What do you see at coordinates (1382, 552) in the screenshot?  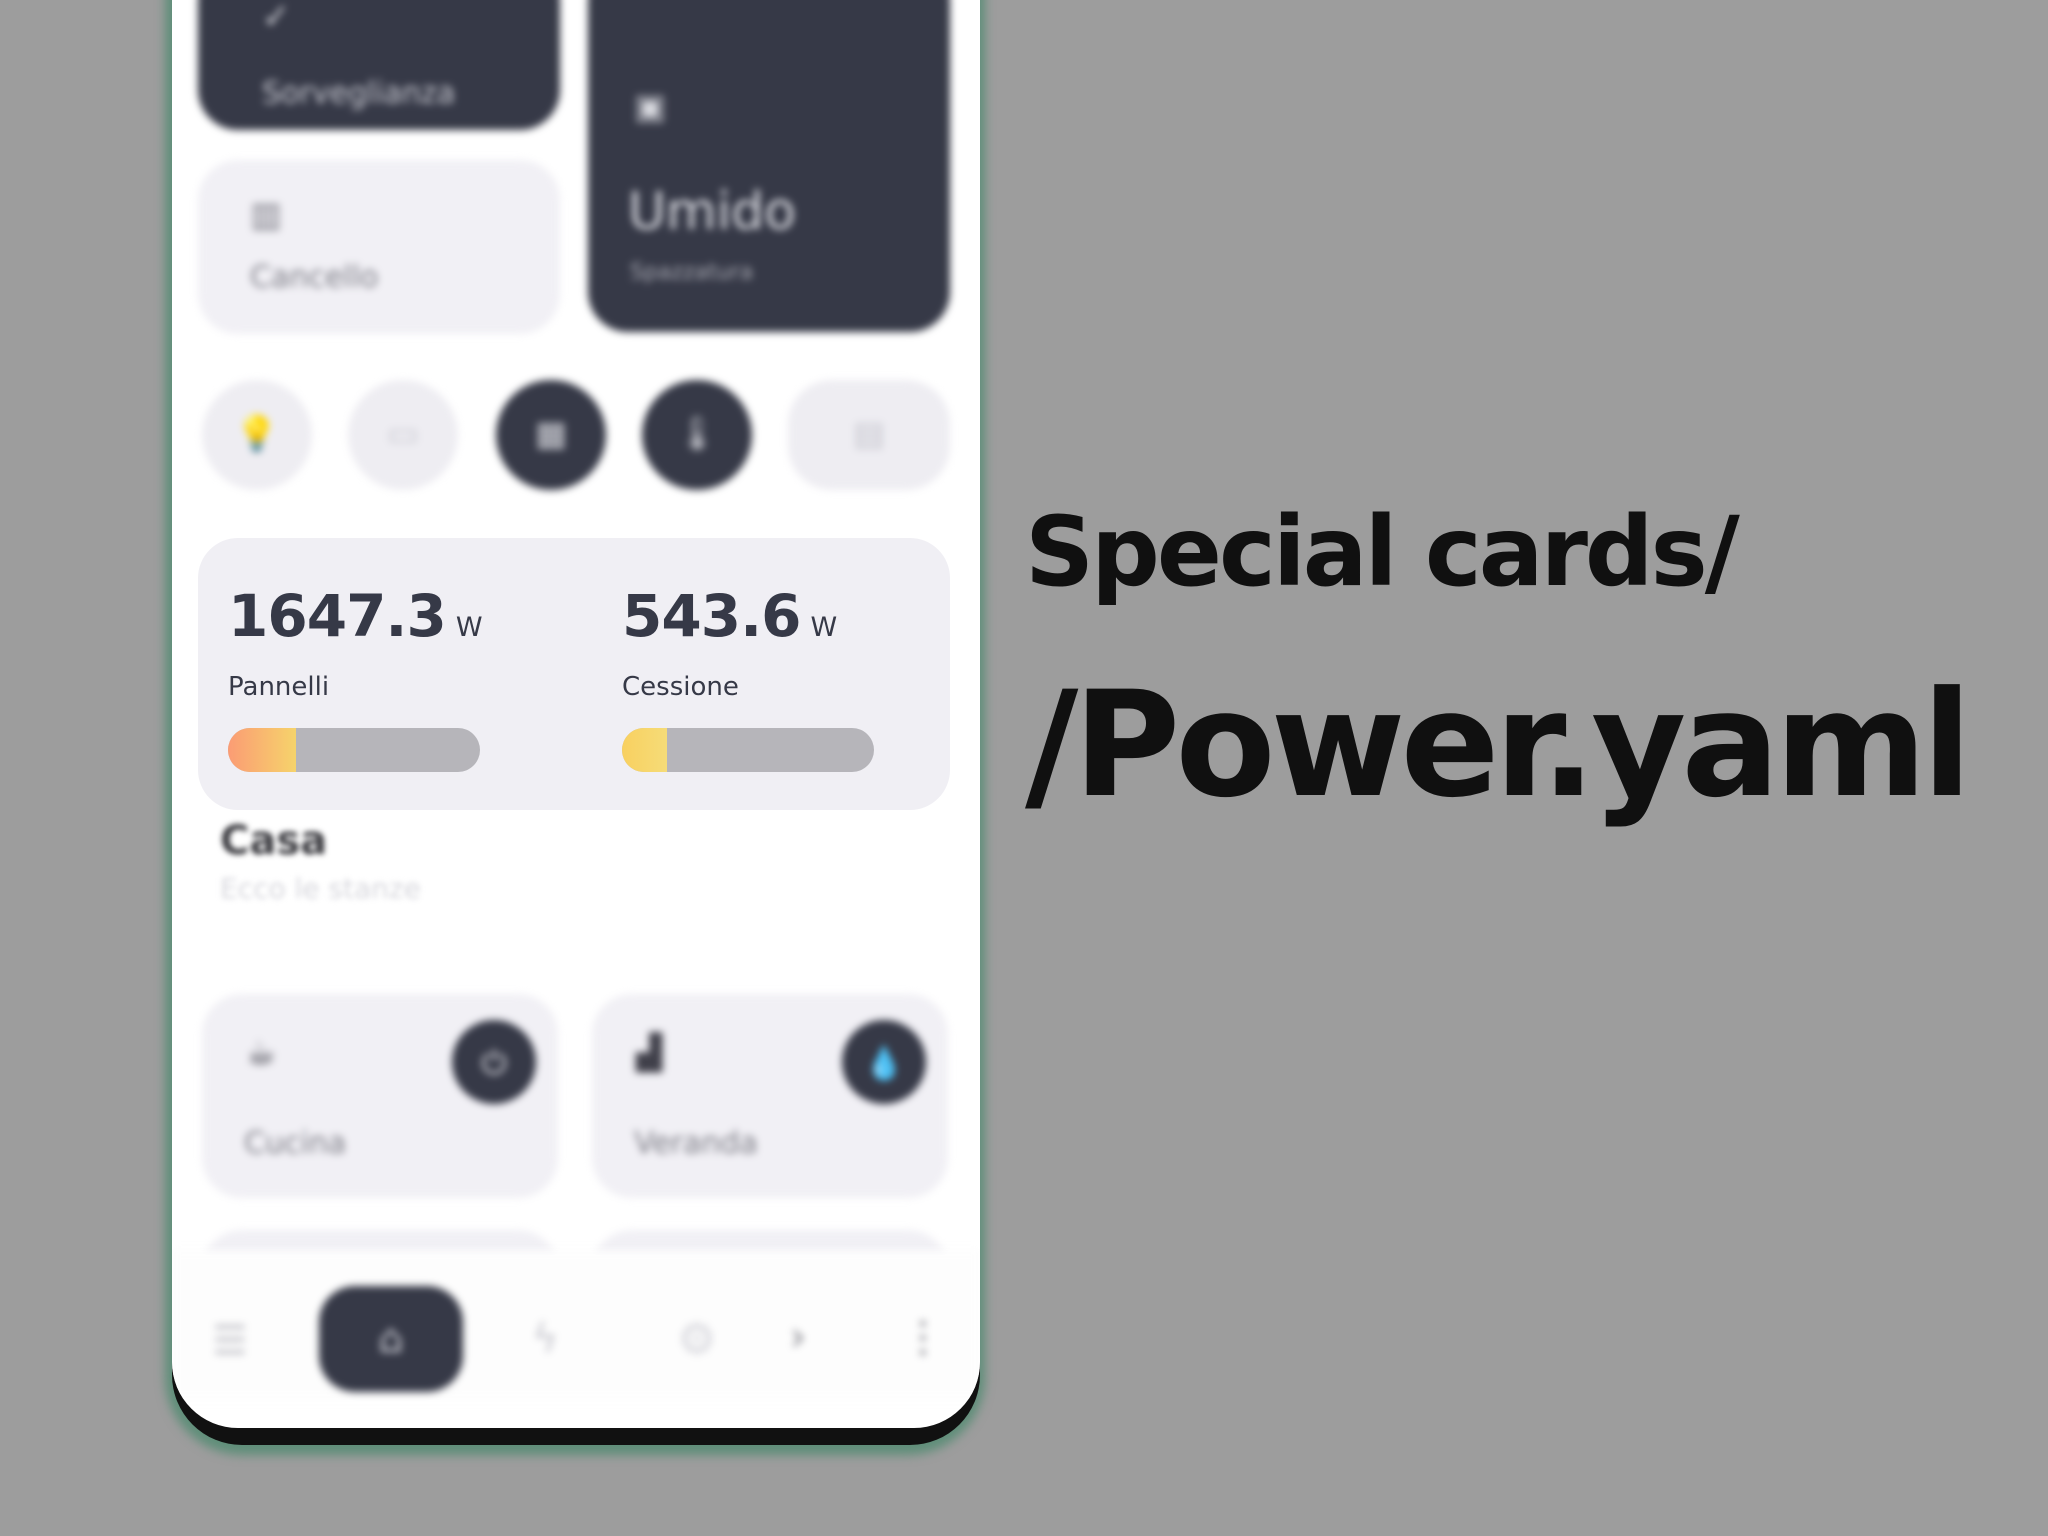 I see `headline-line-1: Special cards/` at bounding box center [1382, 552].